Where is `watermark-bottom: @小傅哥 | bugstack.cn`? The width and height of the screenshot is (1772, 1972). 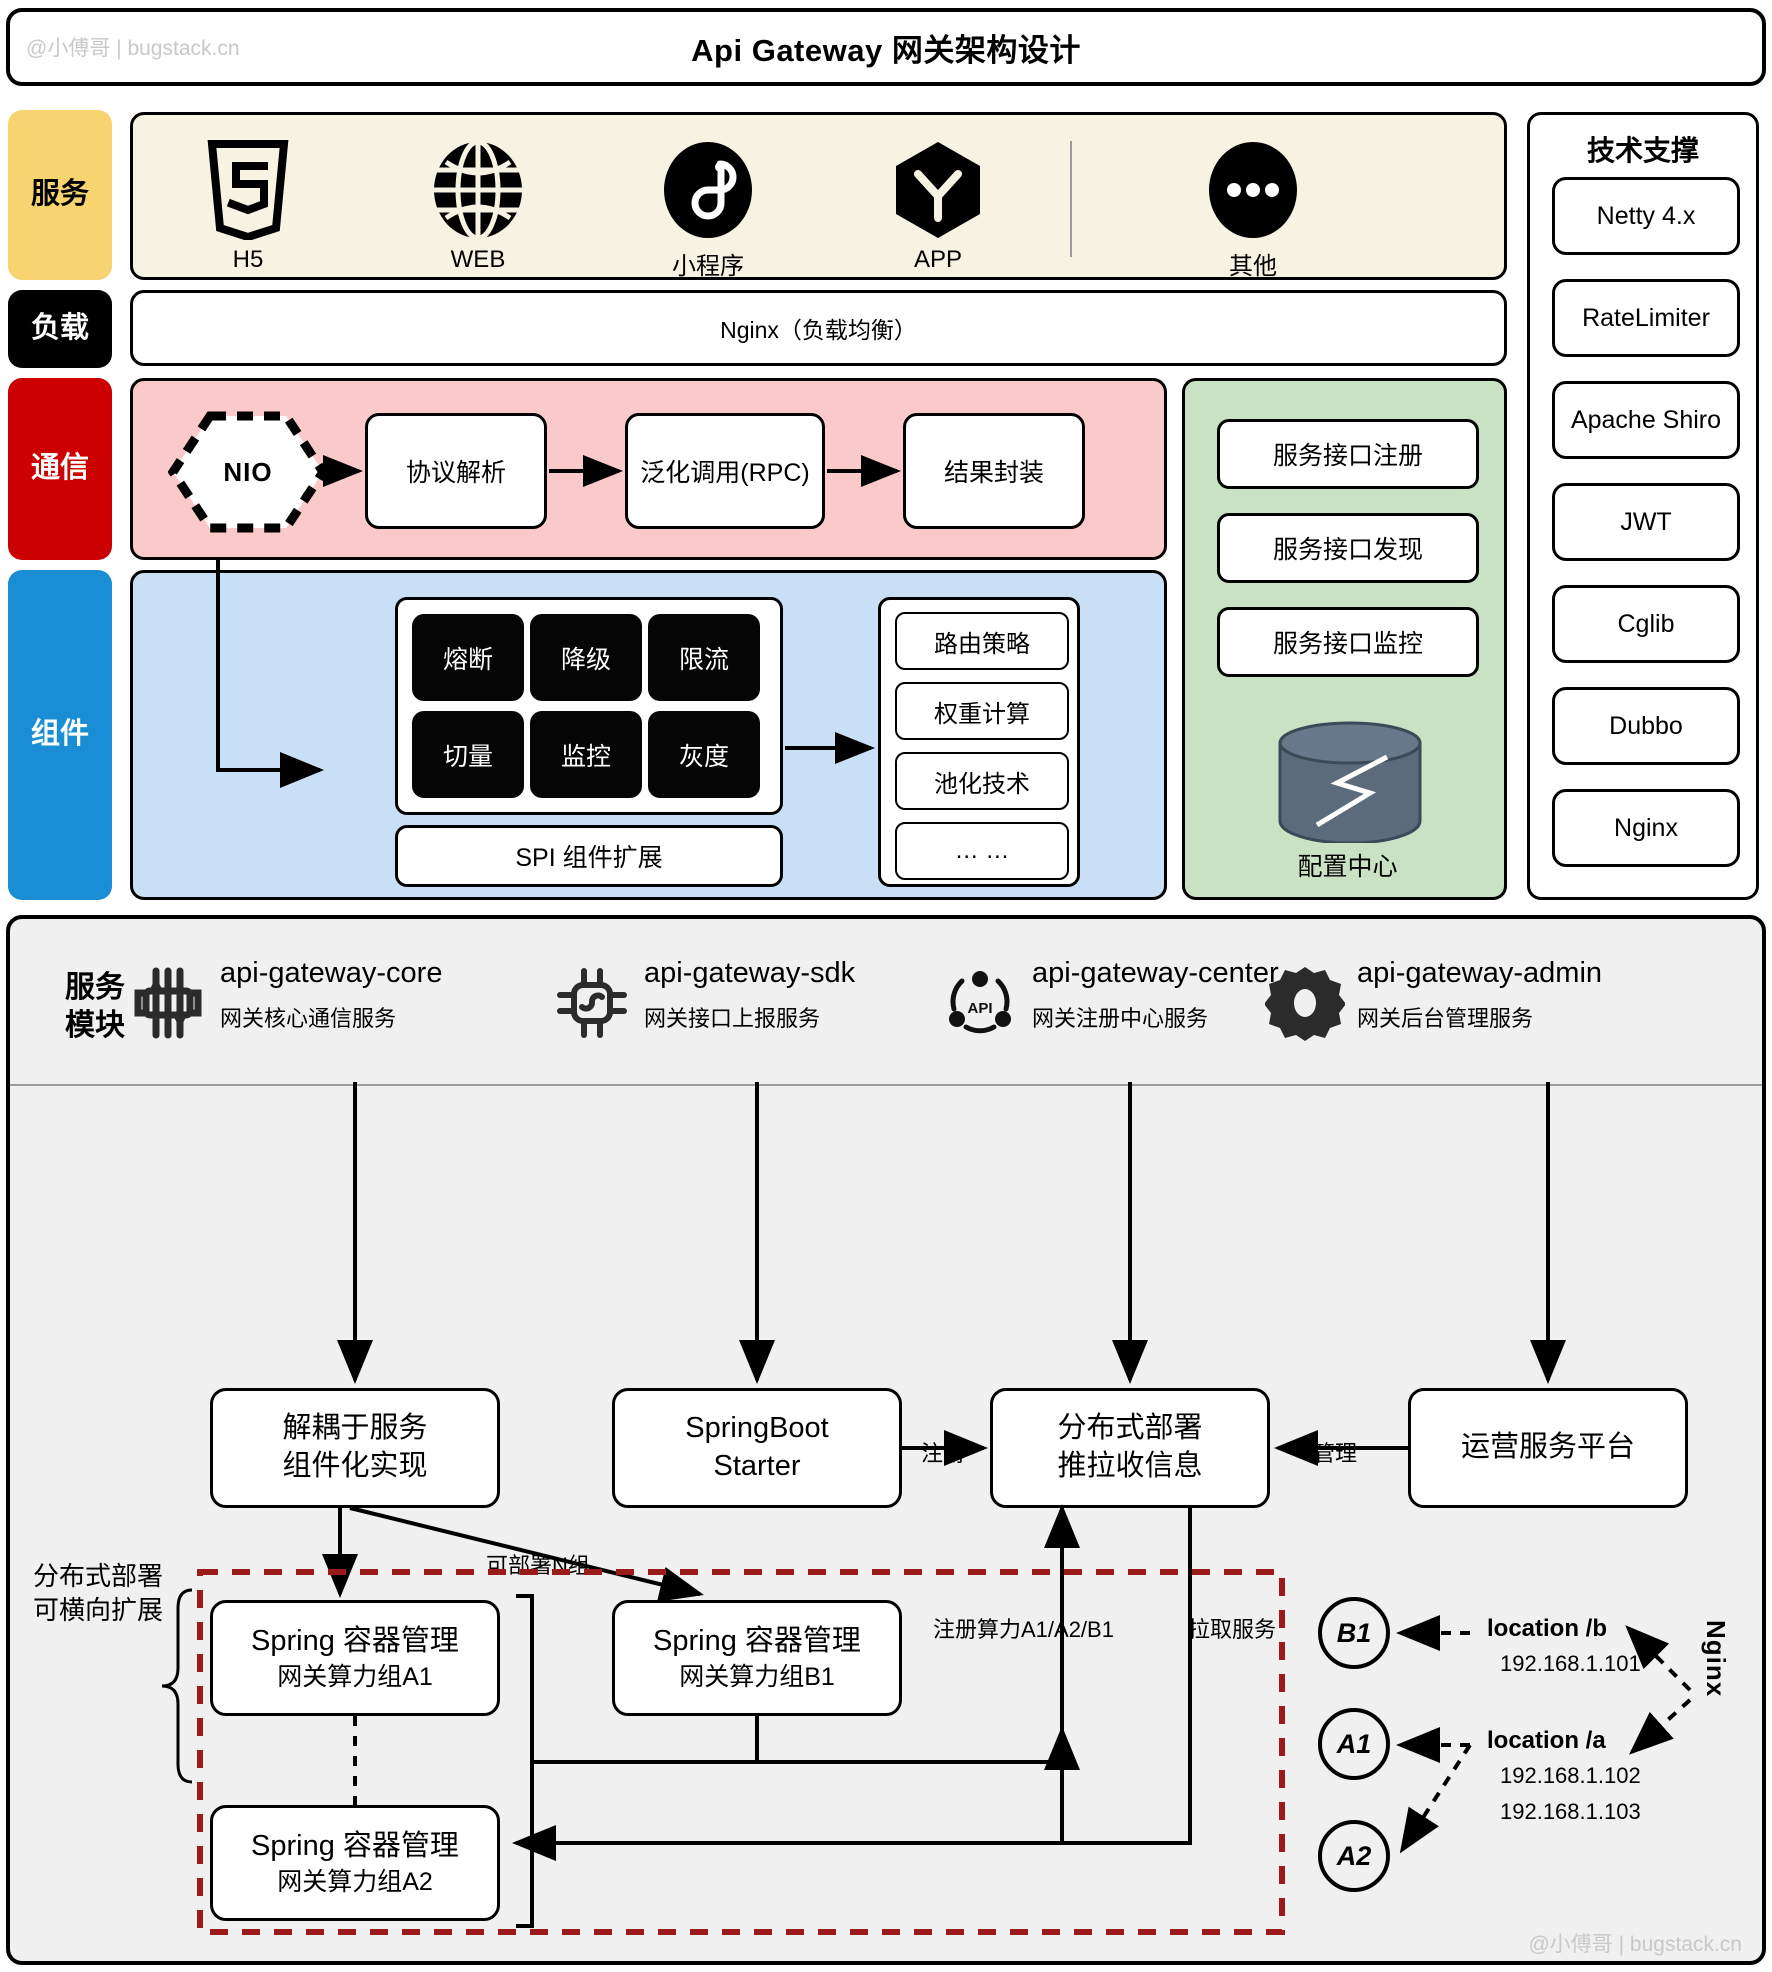
watermark-bottom: @小傅哥 | bugstack.cn is located at coordinates (1635, 1944).